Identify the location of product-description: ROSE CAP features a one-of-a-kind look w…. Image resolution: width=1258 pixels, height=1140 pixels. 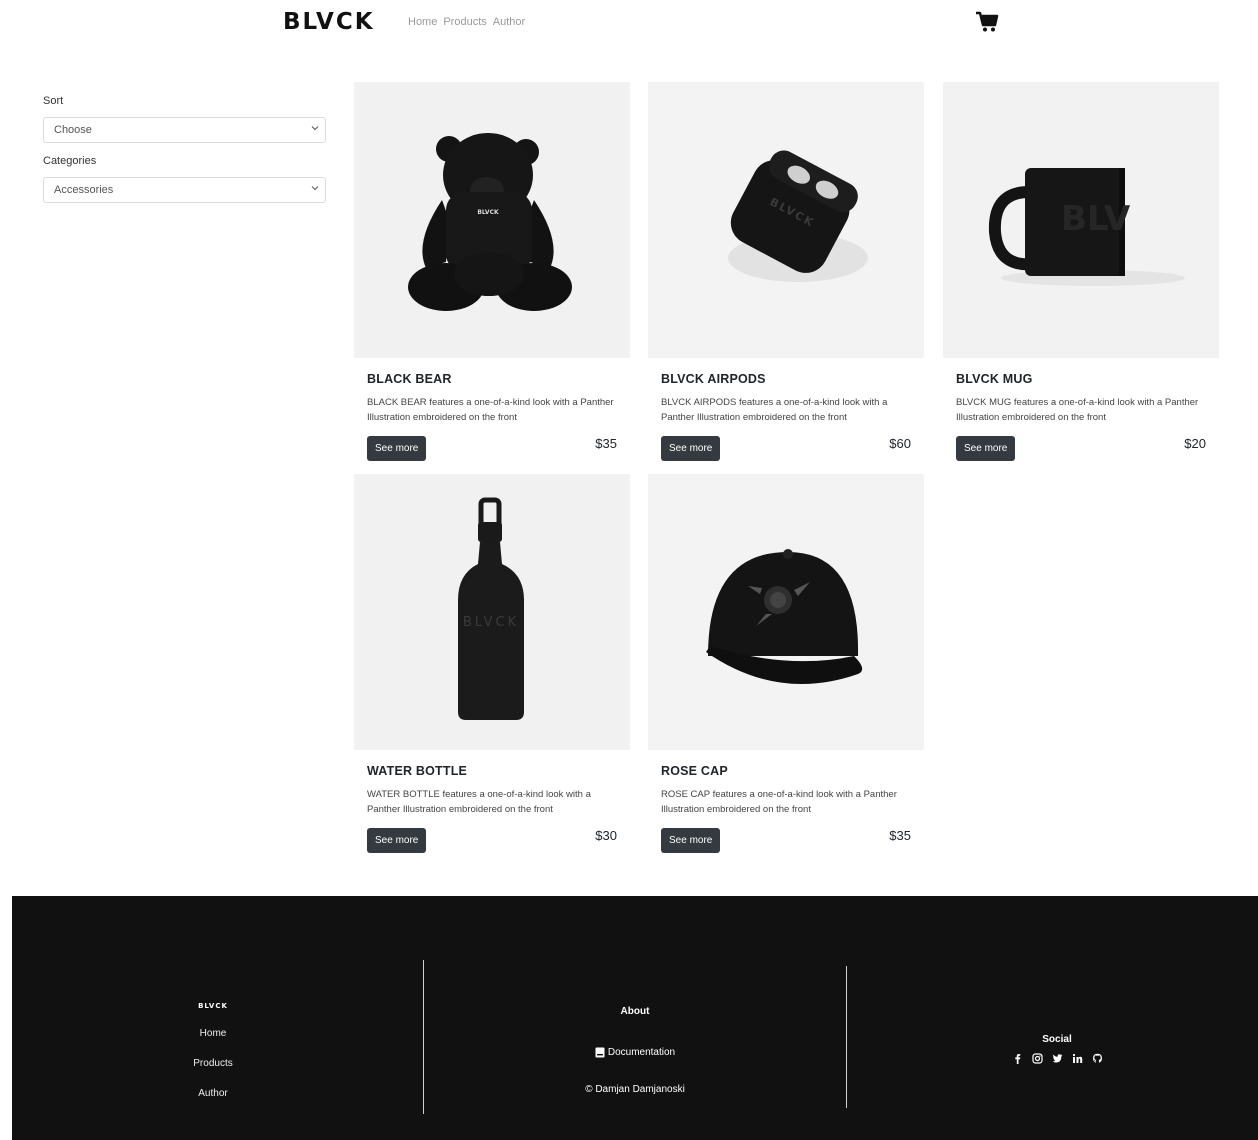
(779, 802).